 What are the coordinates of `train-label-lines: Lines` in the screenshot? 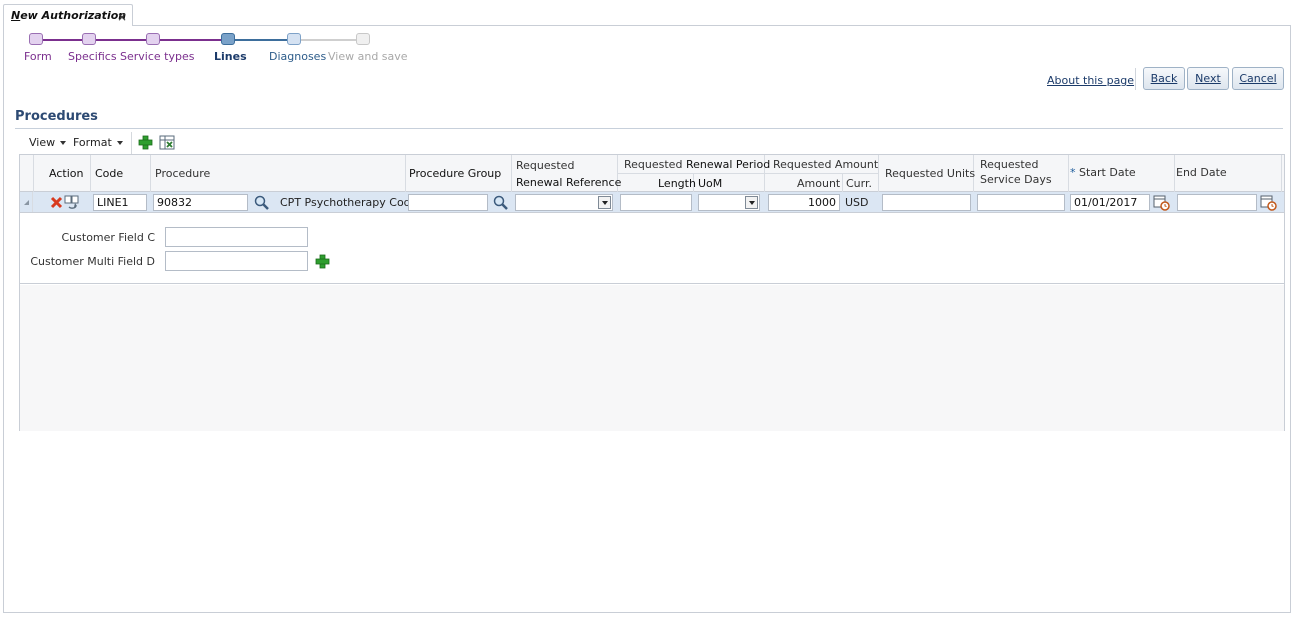 It's located at (230, 56).